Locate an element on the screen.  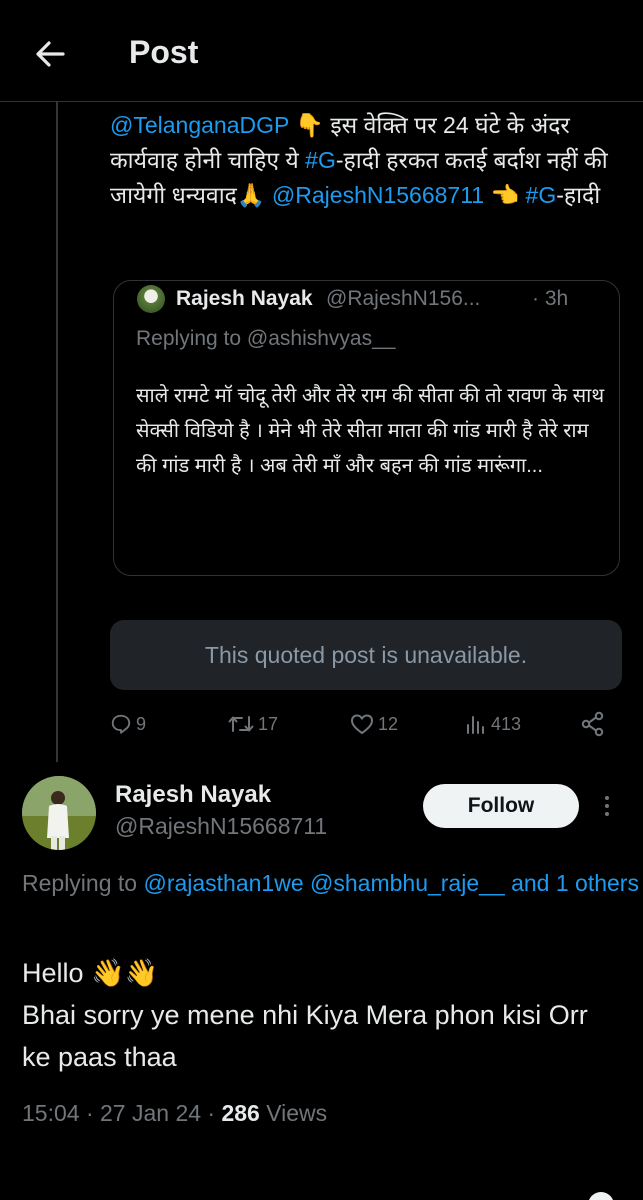
repost-count: 17 is located at coordinates (268, 723).